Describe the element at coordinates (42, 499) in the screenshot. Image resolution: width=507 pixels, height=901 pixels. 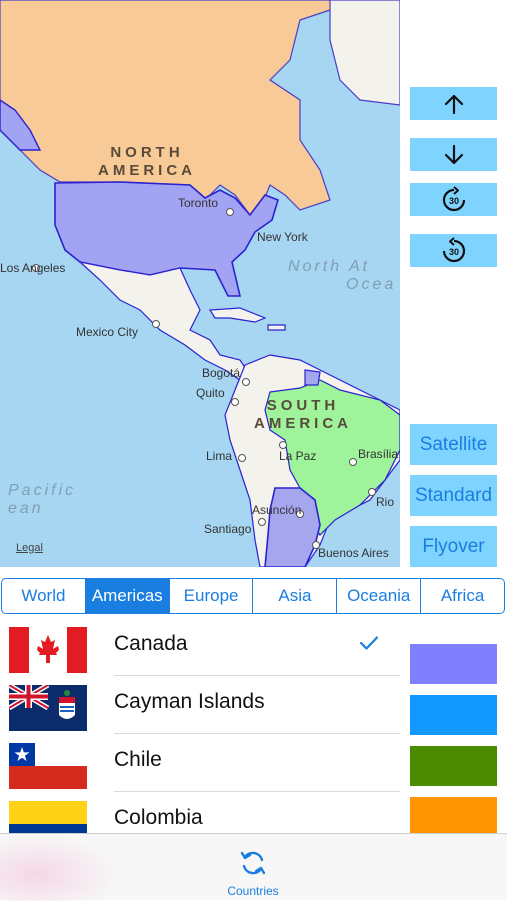
I see `pacific-label: Pacific ean` at that location.